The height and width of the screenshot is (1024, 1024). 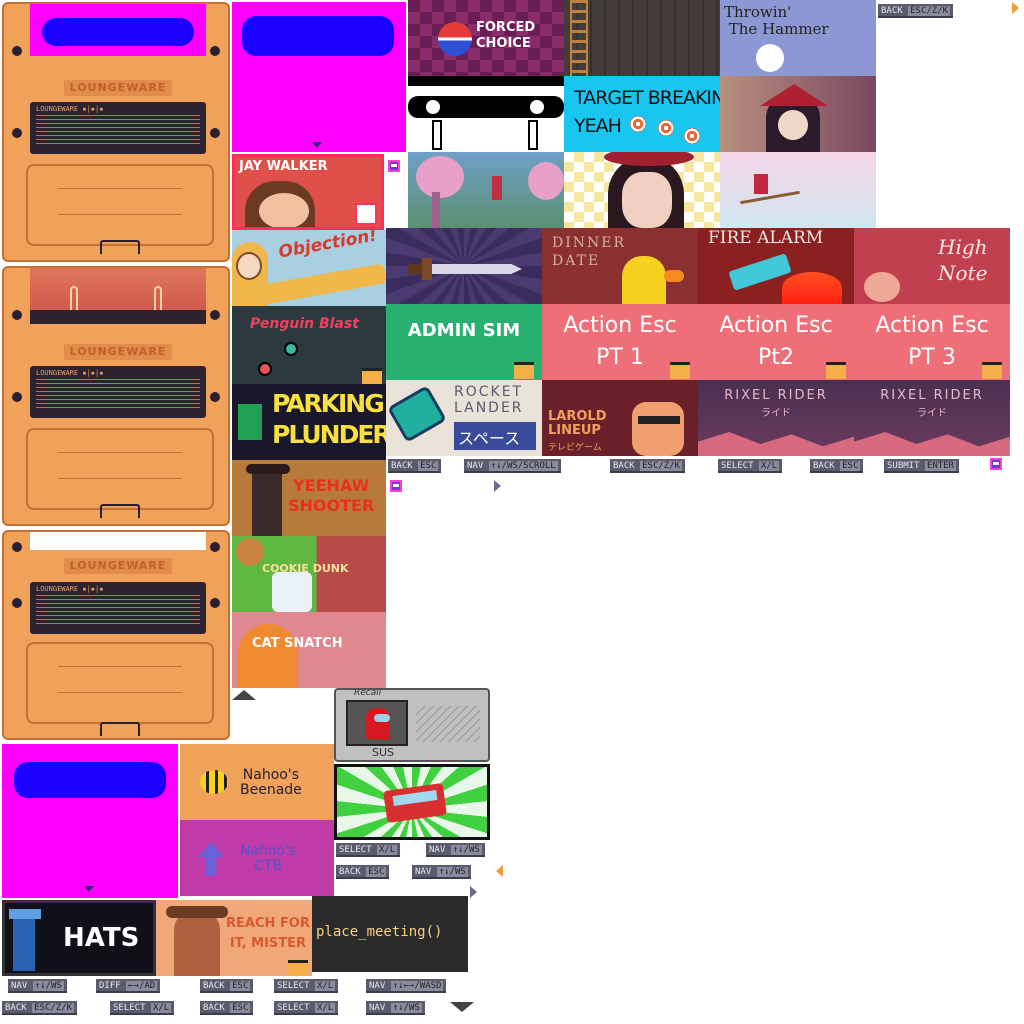 What do you see at coordinates (101, 938) in the screenshot?
I see `hats-title: HATS` at bounding box center [101, 938].